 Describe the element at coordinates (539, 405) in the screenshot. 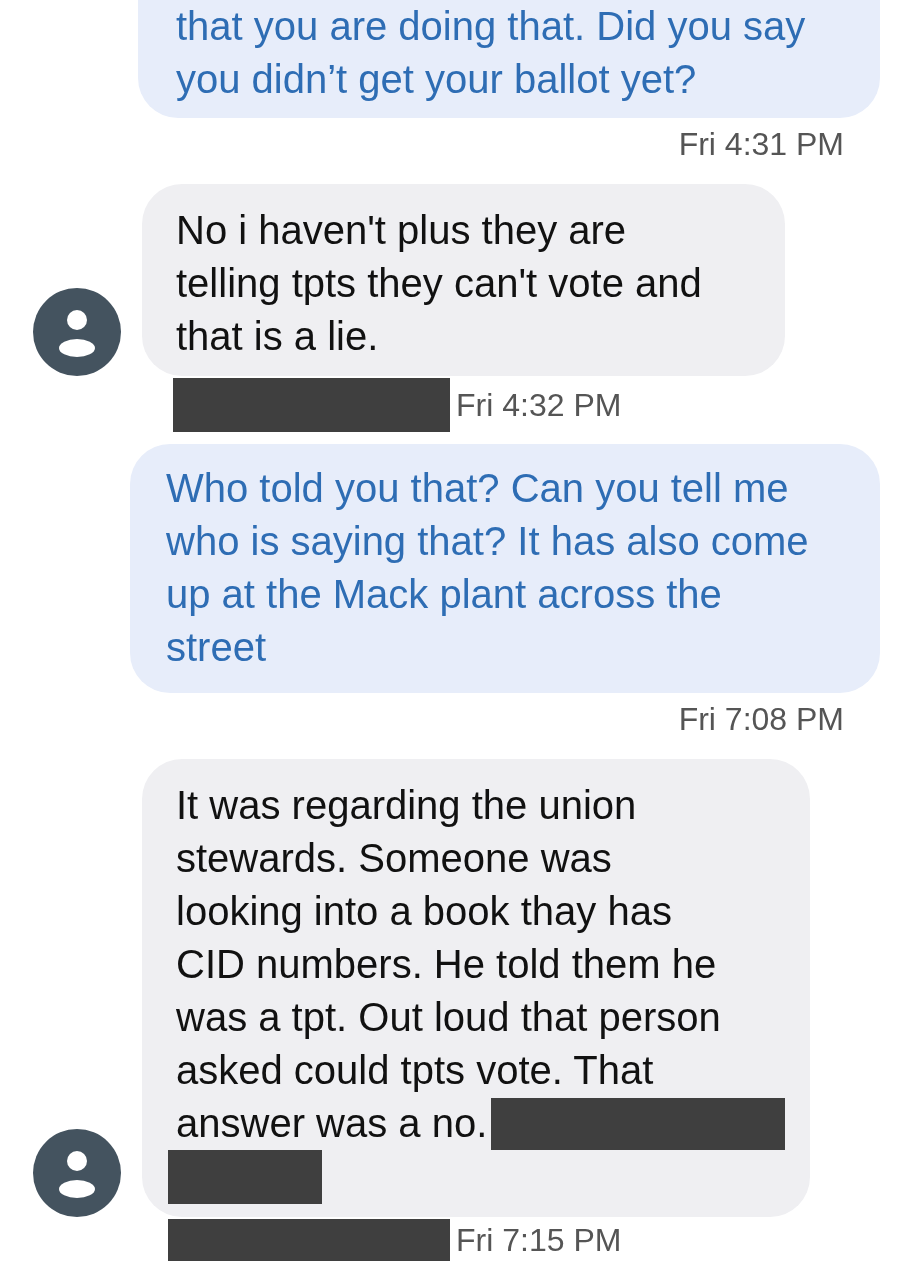

I see `message-timestamp: Fri 4:32 PM` at that location.